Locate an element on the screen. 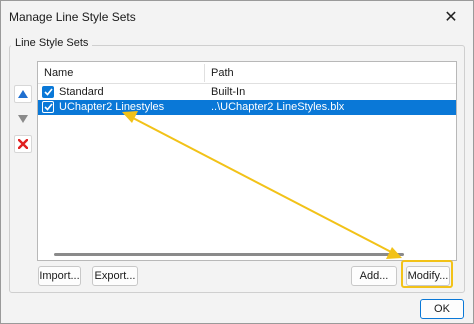 The width and height of the screenshot is (474, 324). move-down-icon is located at coordinates (23, 119).